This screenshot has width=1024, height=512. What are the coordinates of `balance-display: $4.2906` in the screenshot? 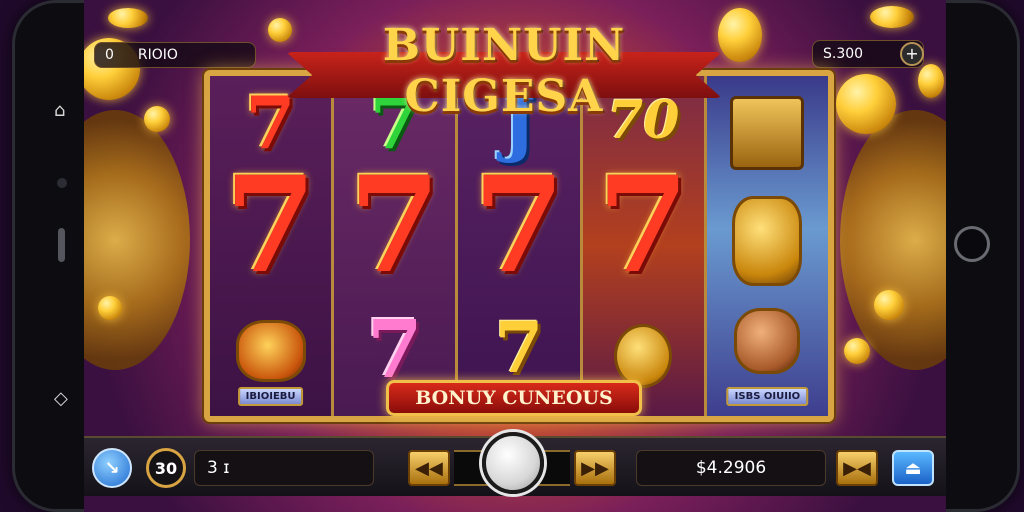 It's located at (731, 468).